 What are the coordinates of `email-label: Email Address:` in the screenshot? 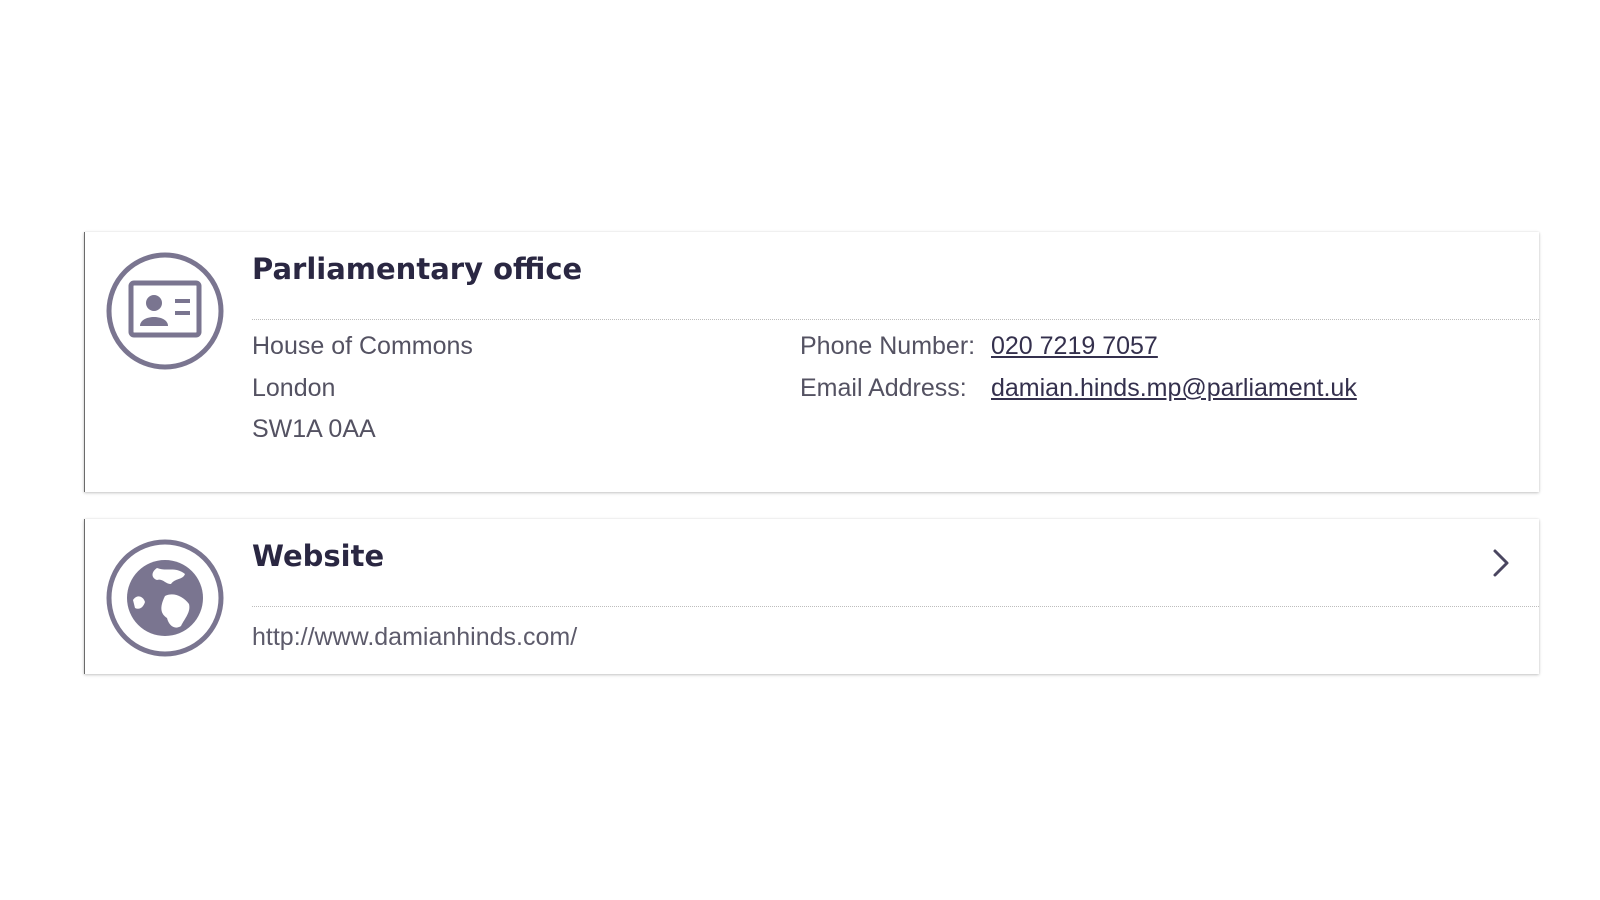 It's located at (883, 388).